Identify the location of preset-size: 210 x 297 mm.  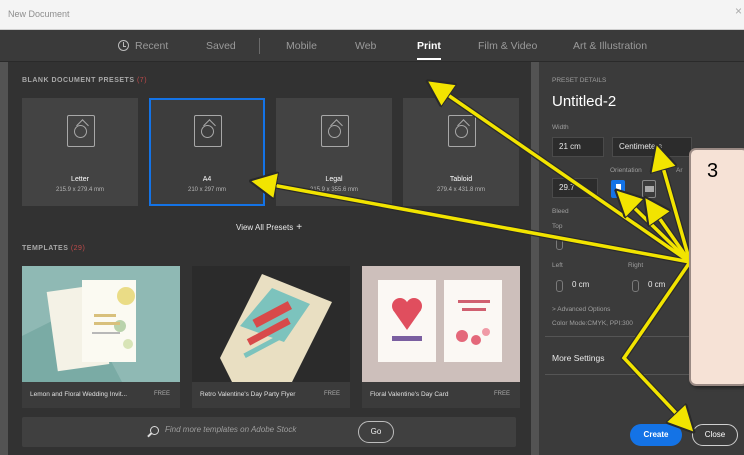
(207, 190).